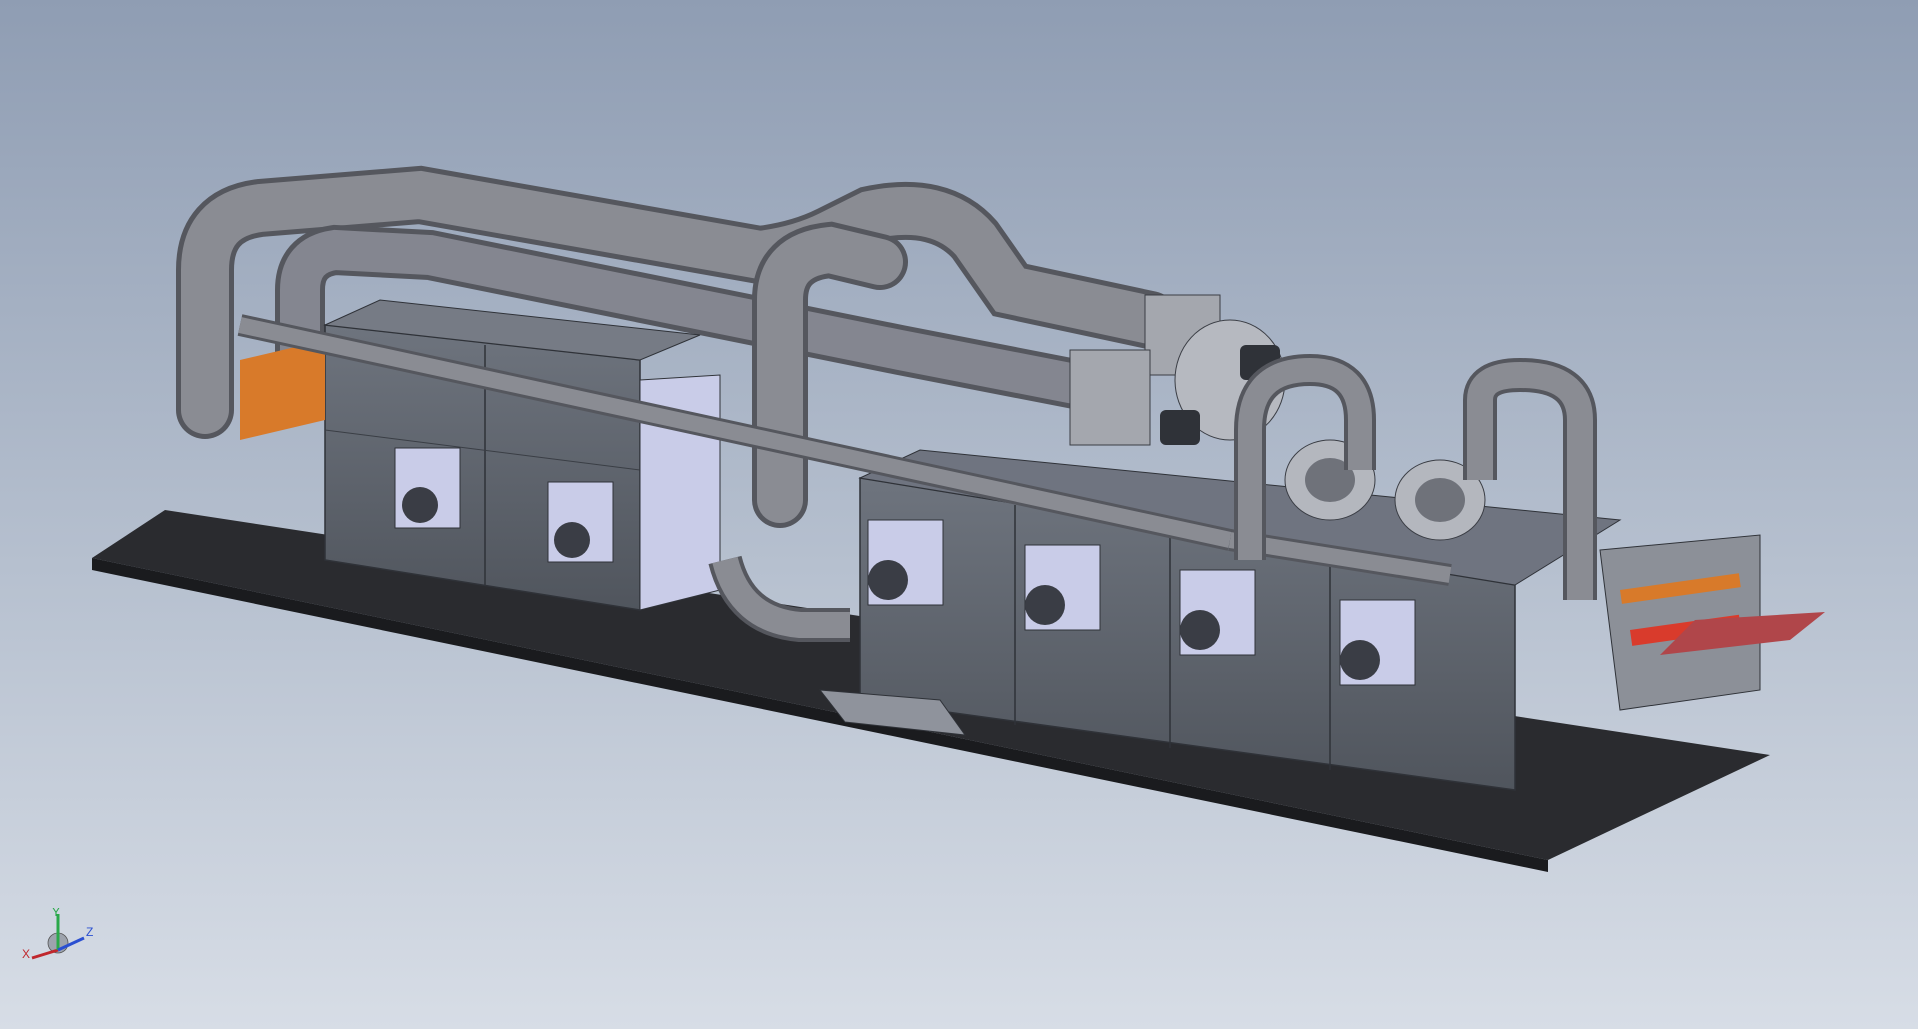 The image size is (1918, 1029). I want to click on triad-x-label: X, so click(26, 954).